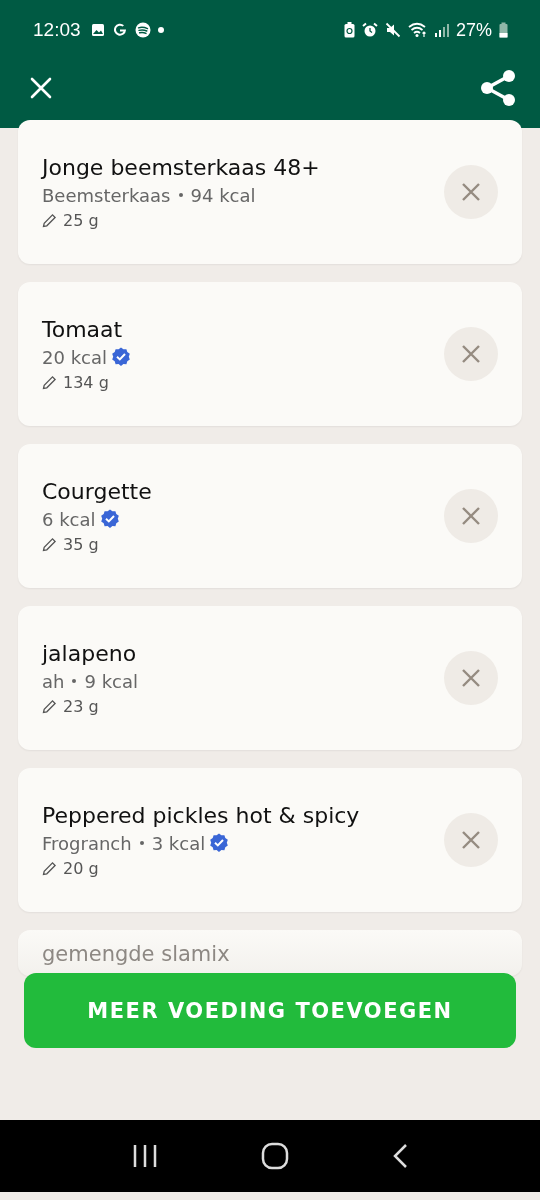  I want to click on food-amount: 35 g, so click(81, 544).